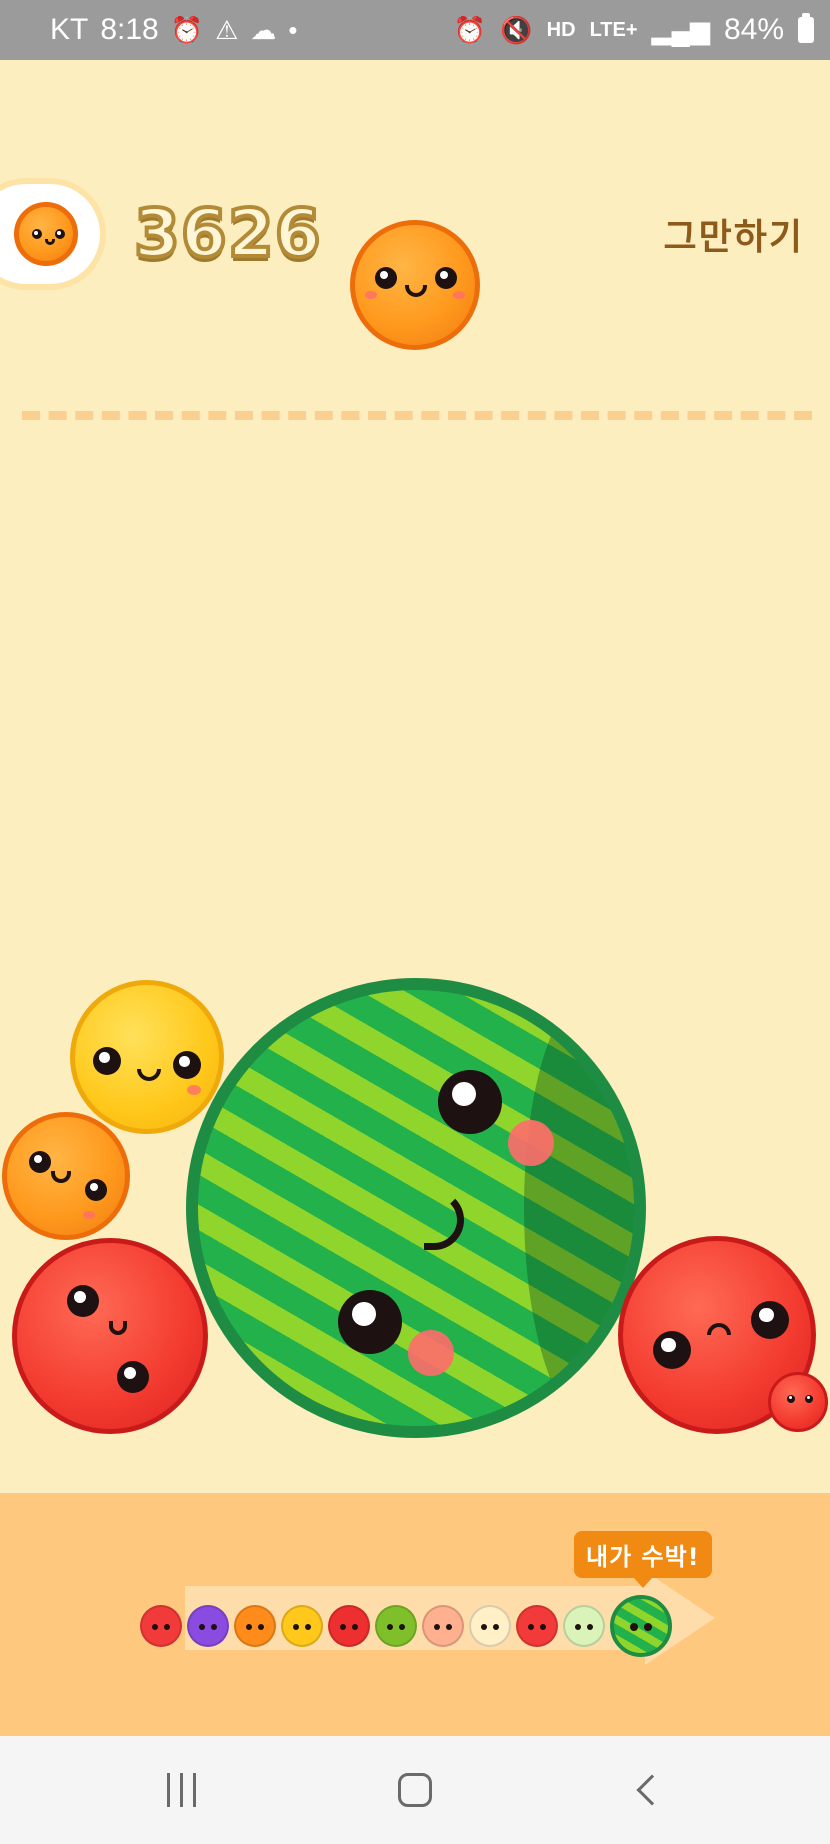  I want to click on evolution-tomato-icon, so click(537, 1626).